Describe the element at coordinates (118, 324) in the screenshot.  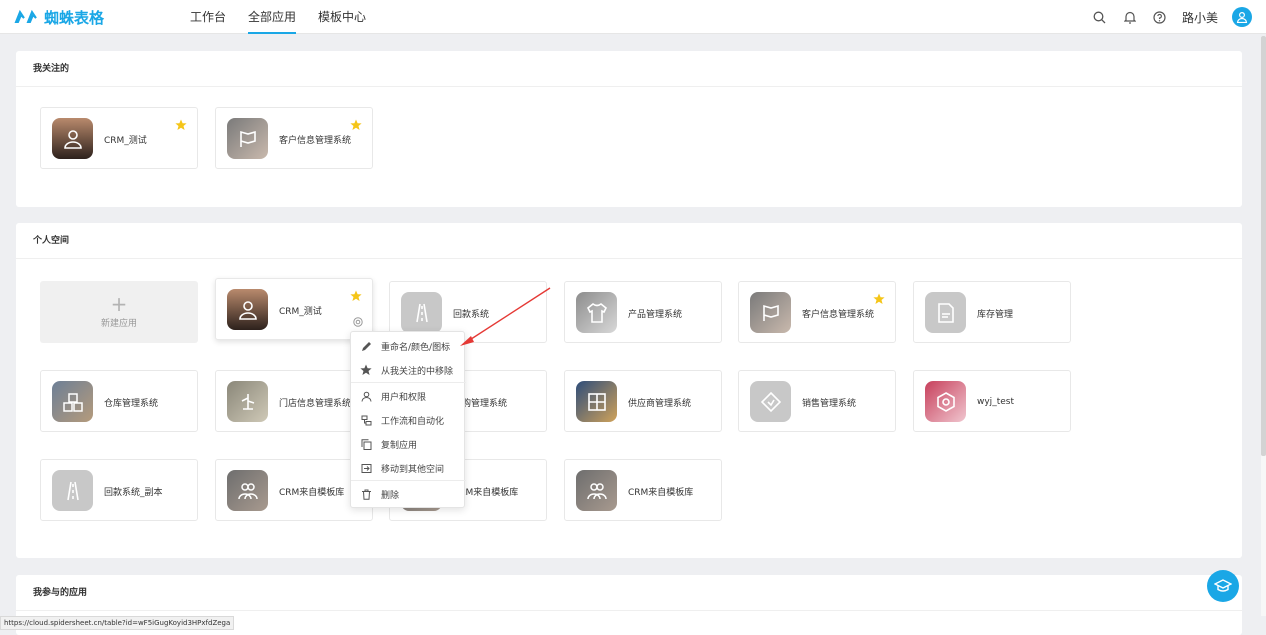
I see `new-app-label: 新建应用` at that location.